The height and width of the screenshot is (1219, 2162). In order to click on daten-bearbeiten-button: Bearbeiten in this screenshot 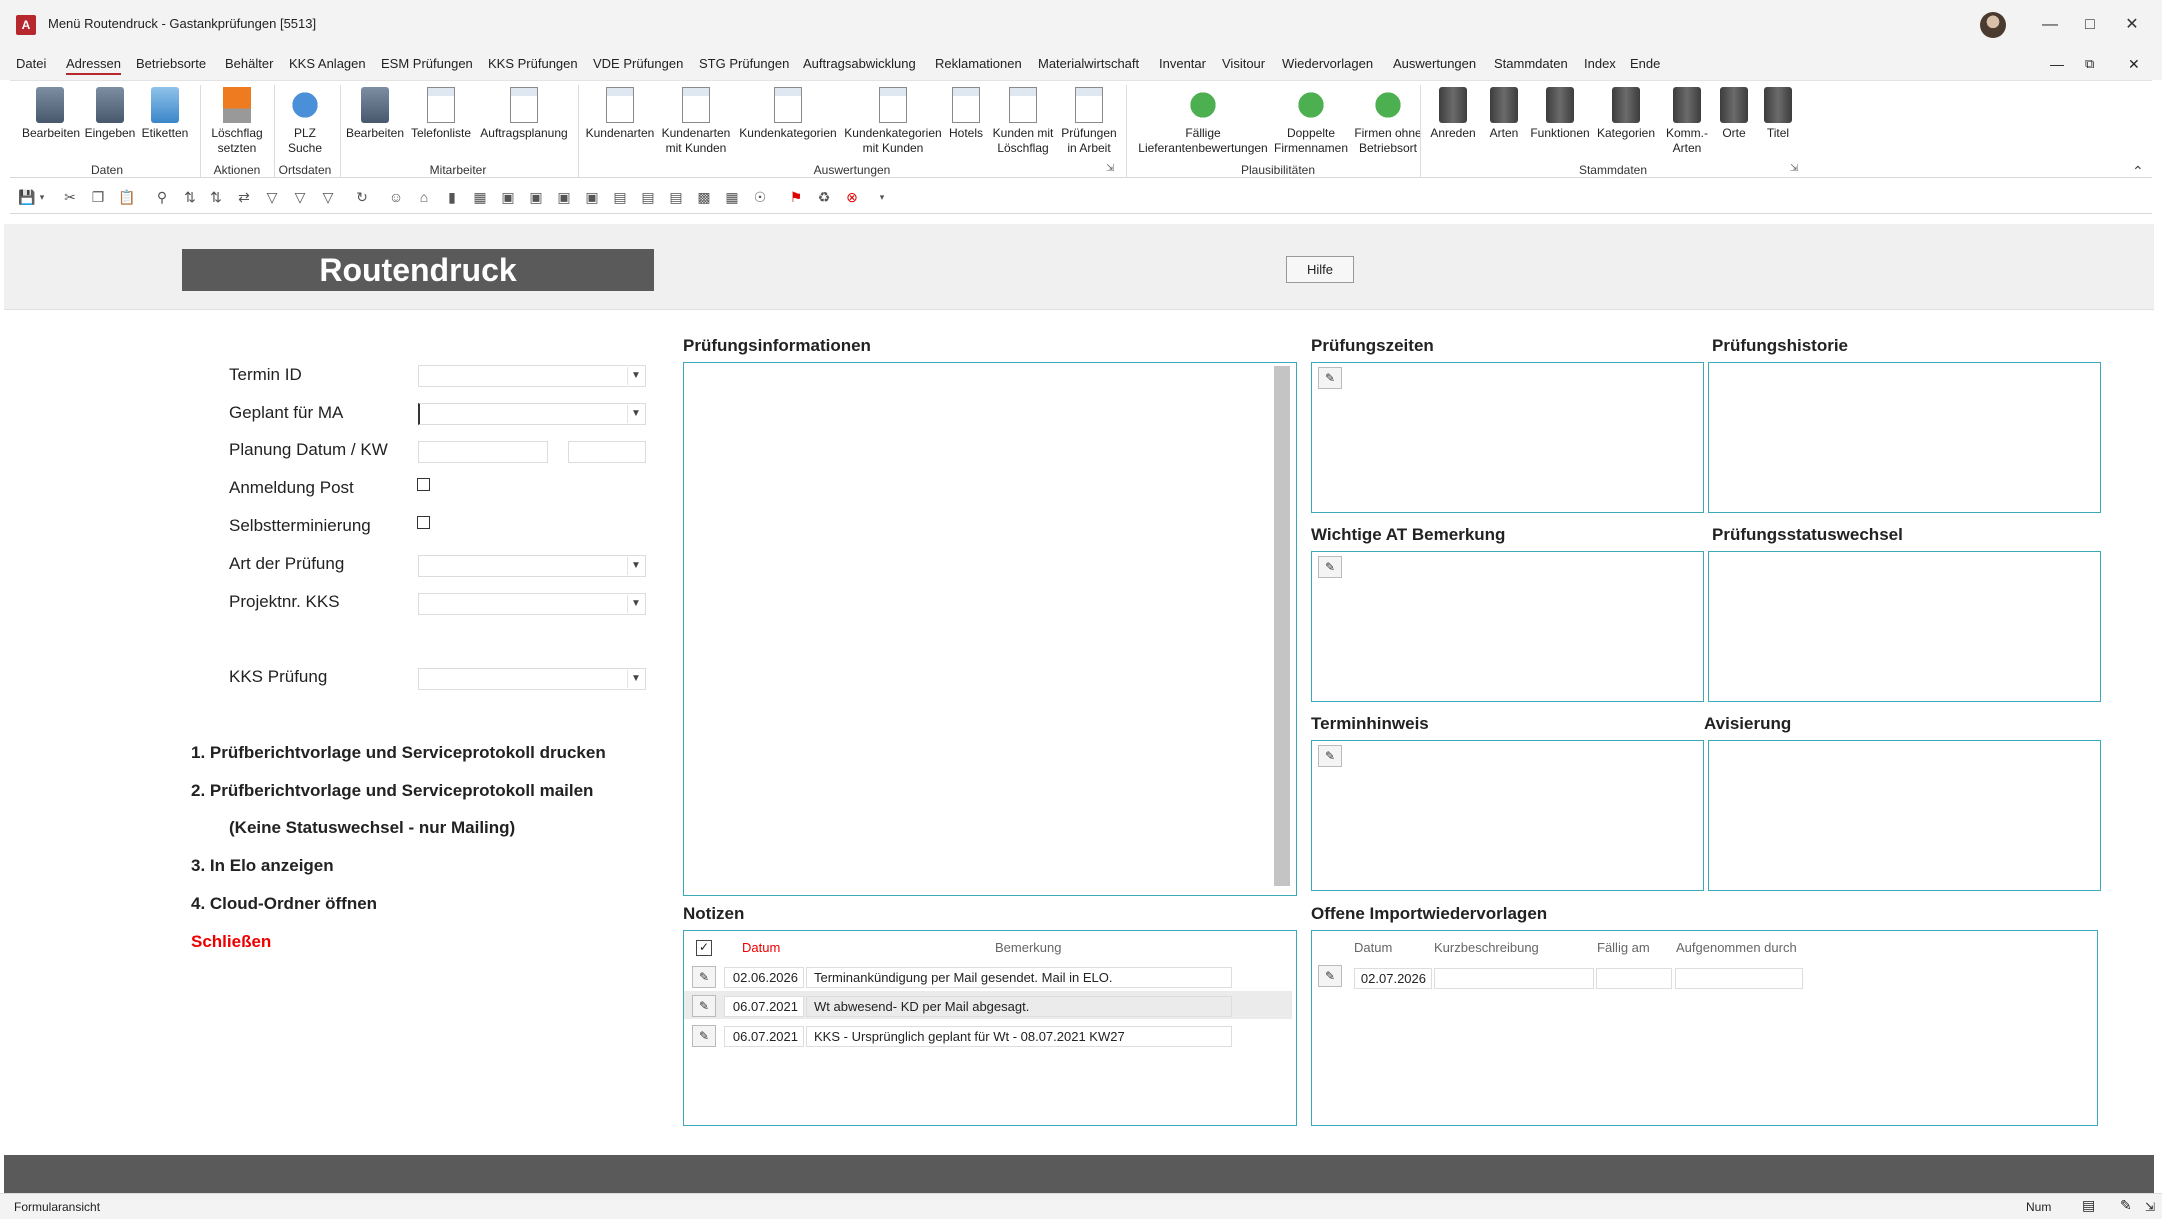, I will do `click(51, 114)`.